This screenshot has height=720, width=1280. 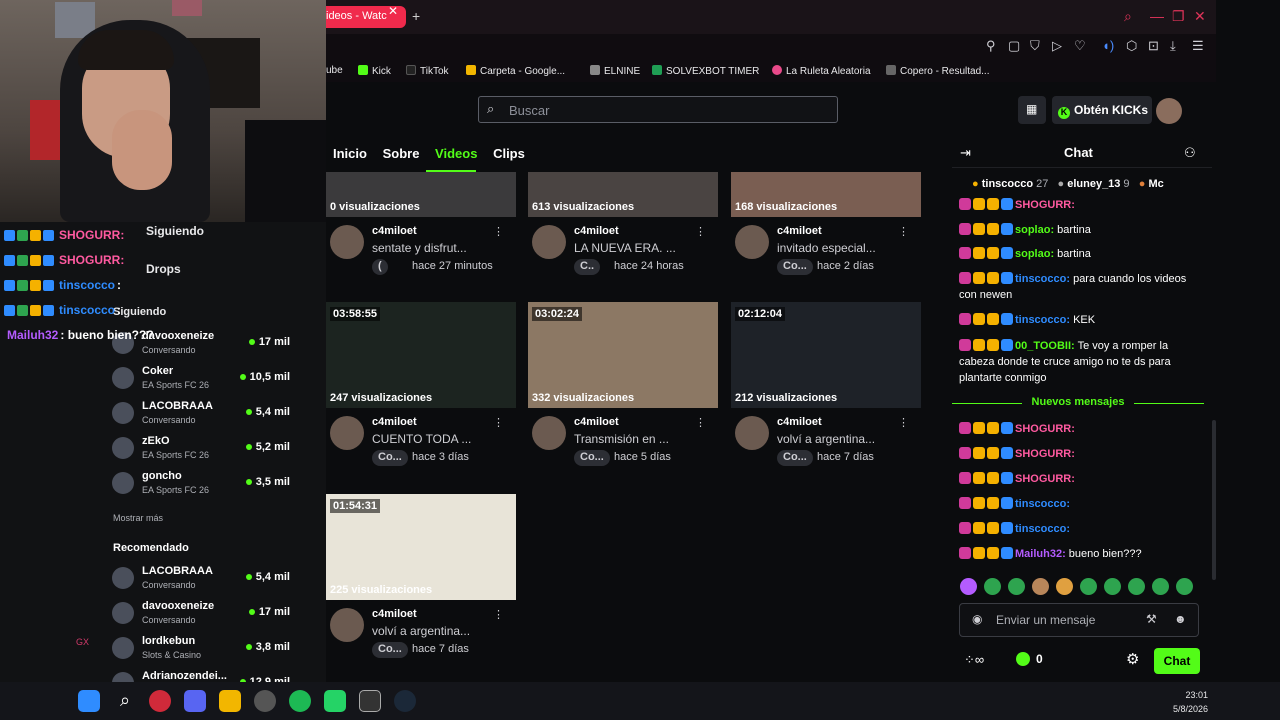 I want to click on send-kicks-icon: ⚒, so click(x=1151, y=619).